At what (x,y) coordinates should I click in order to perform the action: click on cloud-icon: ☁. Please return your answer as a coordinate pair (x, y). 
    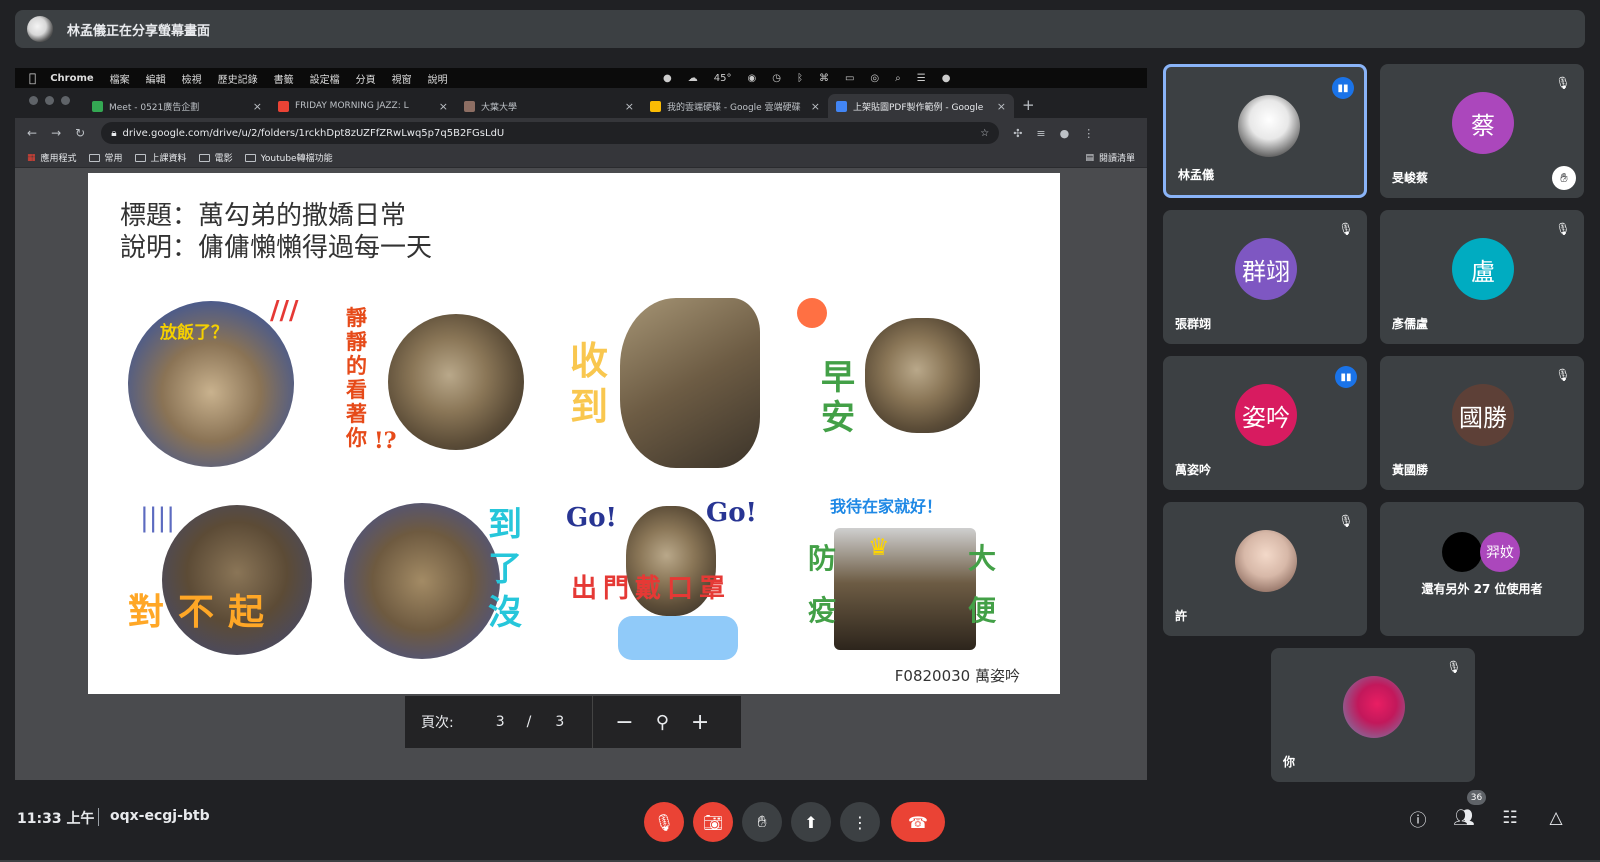
    Looking at the image, I should click on (693, 78).